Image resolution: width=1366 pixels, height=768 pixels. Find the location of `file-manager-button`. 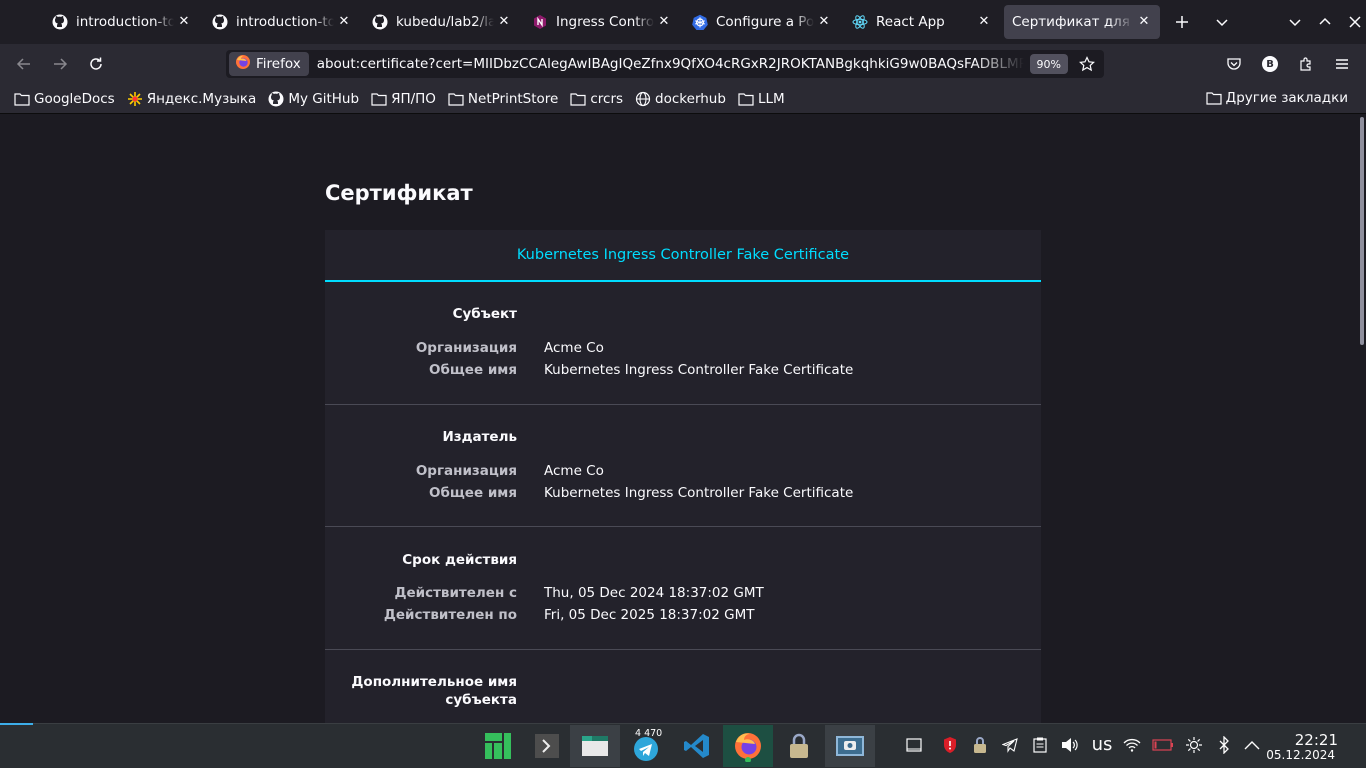

file-manager-button is located at coordinates (595, 746).